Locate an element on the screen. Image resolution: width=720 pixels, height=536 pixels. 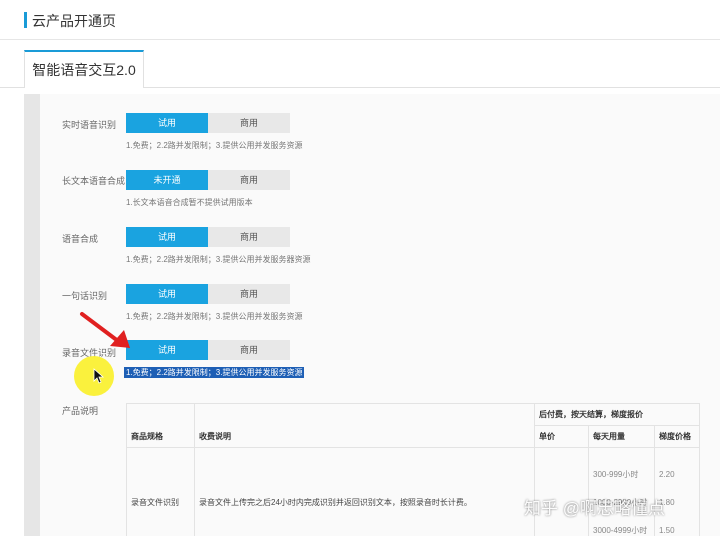
row-label-tts: 语音合成 is located at coordinates (80, 239).